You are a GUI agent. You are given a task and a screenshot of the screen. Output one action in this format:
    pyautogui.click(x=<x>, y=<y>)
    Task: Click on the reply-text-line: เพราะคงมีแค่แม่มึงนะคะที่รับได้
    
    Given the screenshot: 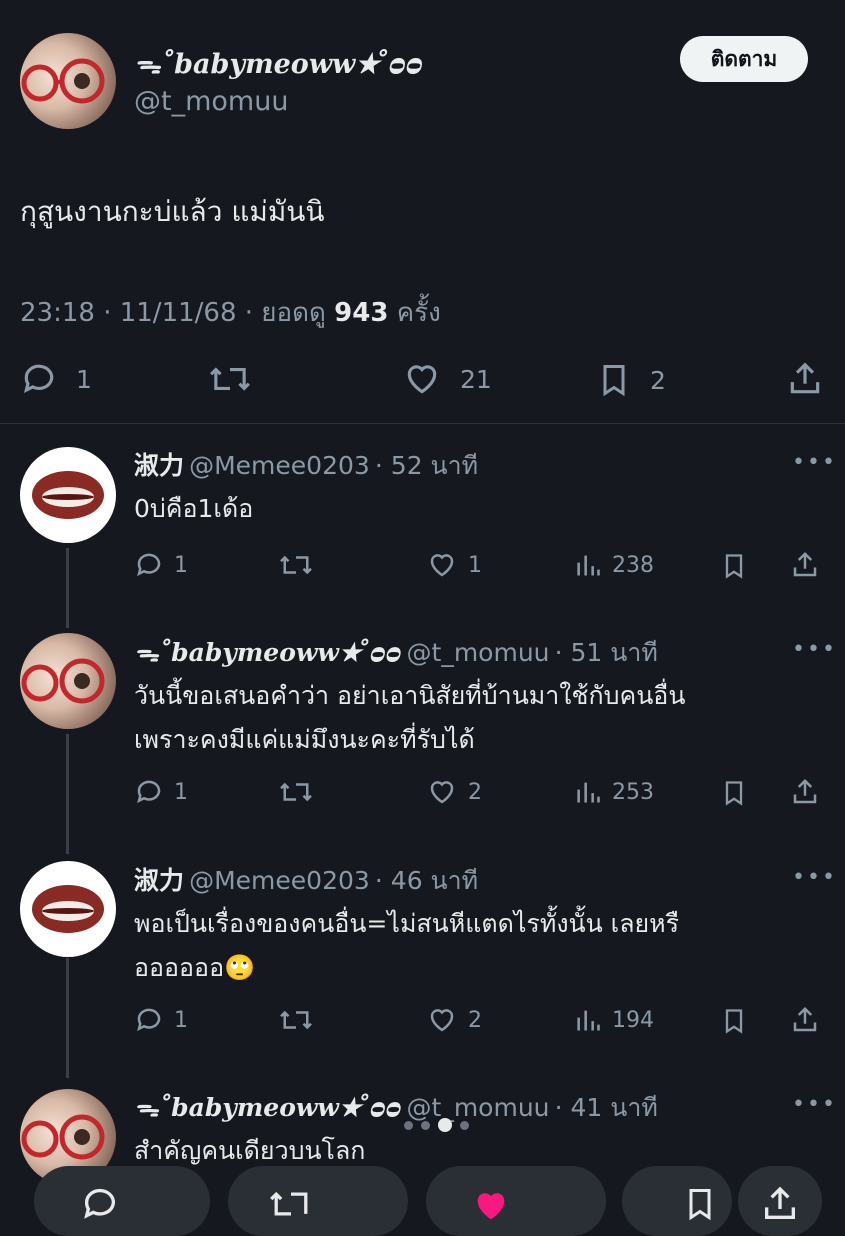 What is the action you would take?
    pyautogui.click(x=304, y=739)
    